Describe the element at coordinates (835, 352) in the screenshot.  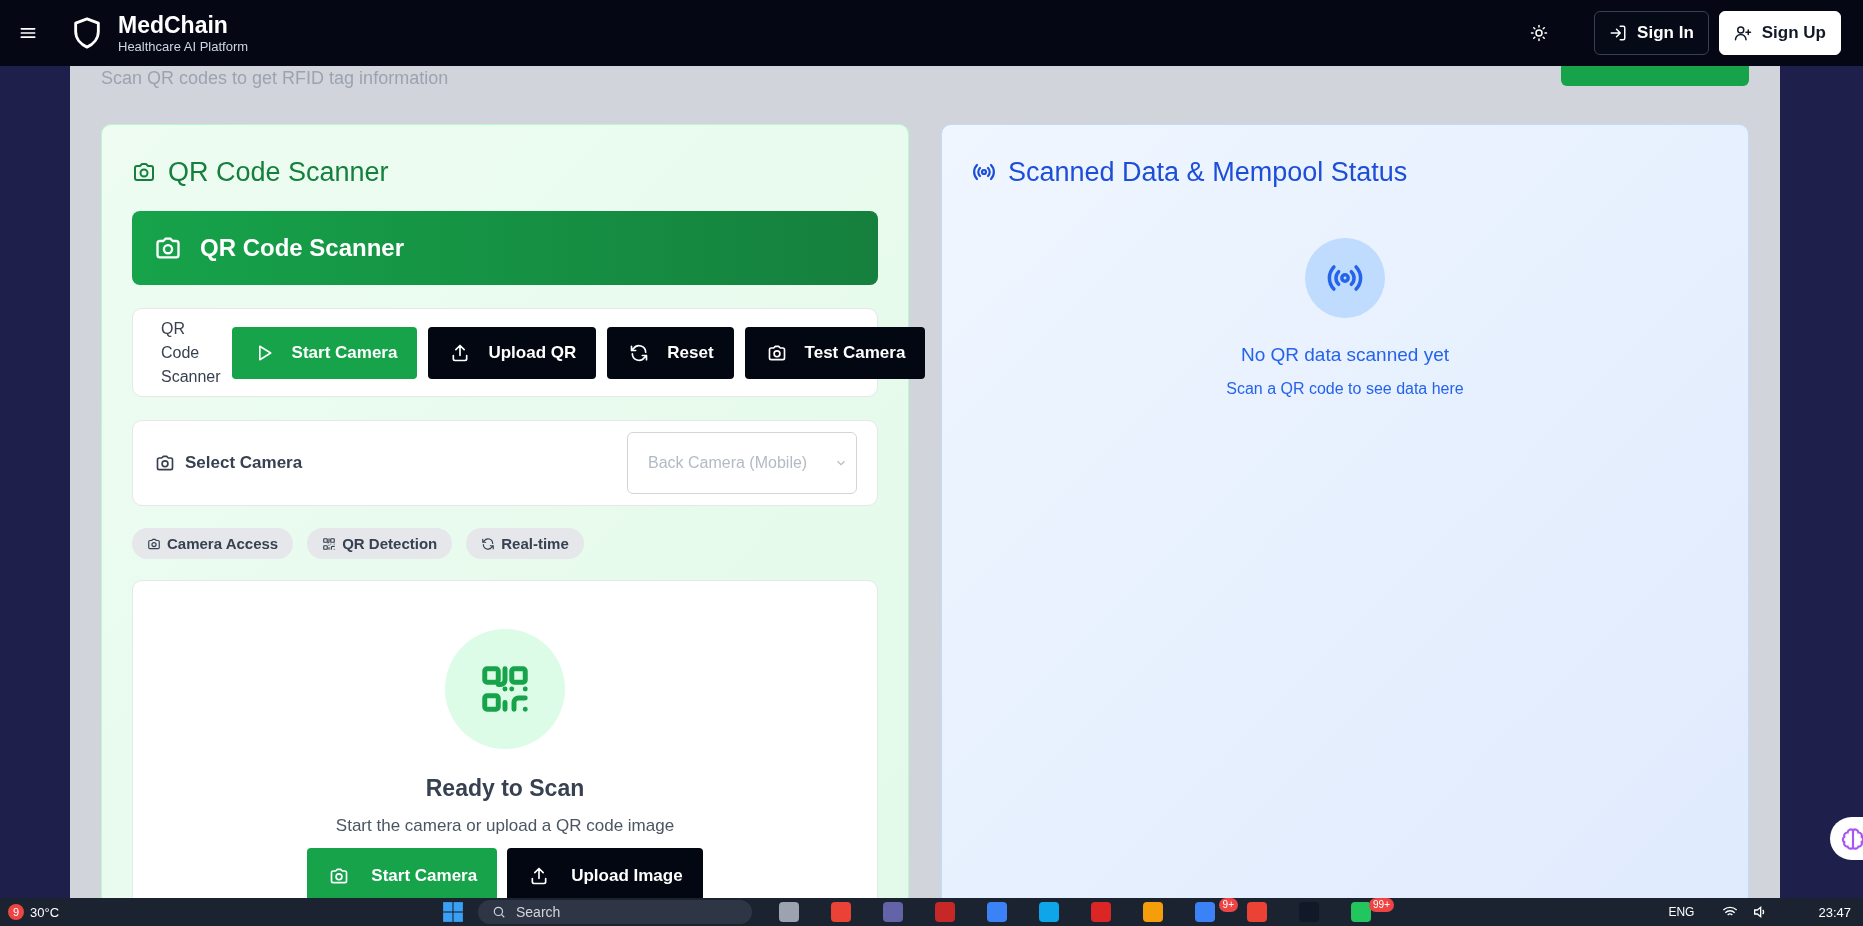
I see `action-button: Test Camera` at that location.